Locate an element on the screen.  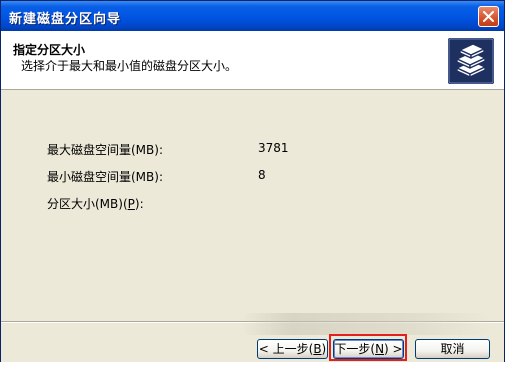
close-button is located at coordinates (488, 16).